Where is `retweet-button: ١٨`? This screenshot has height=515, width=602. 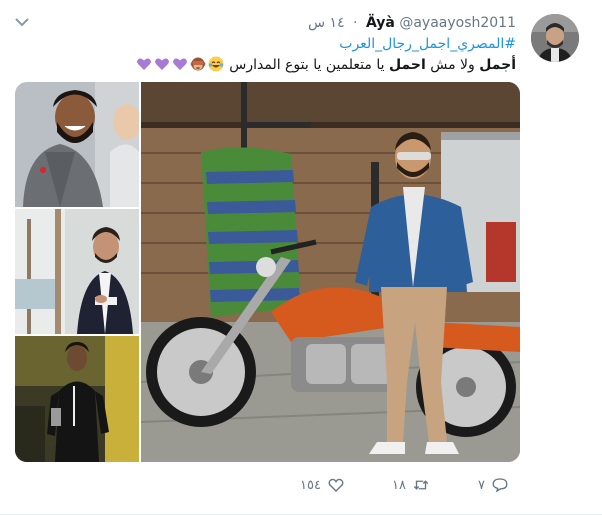
retweet-button: ١٨ is located at coordinates (411, 485).